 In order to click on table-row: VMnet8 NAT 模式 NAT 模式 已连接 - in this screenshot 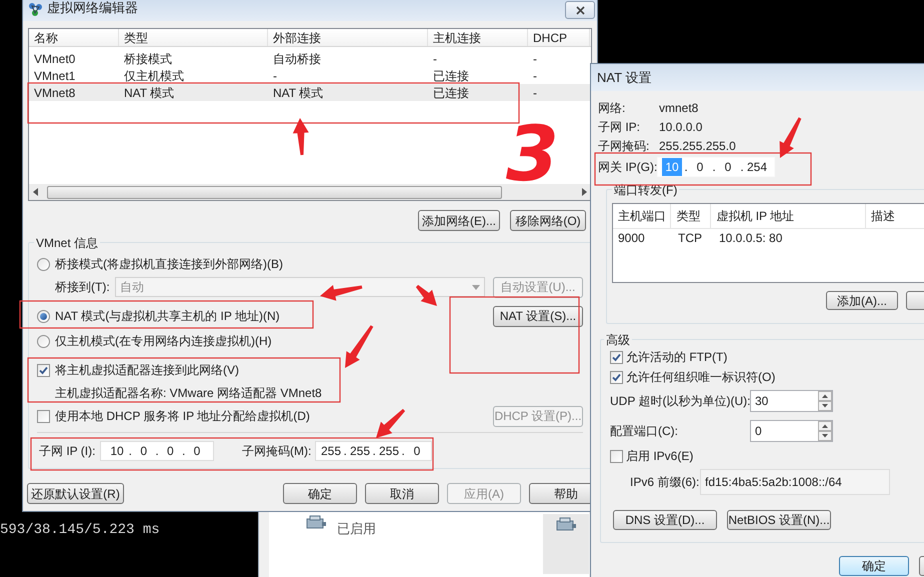, I will do `click(310, 92)`.